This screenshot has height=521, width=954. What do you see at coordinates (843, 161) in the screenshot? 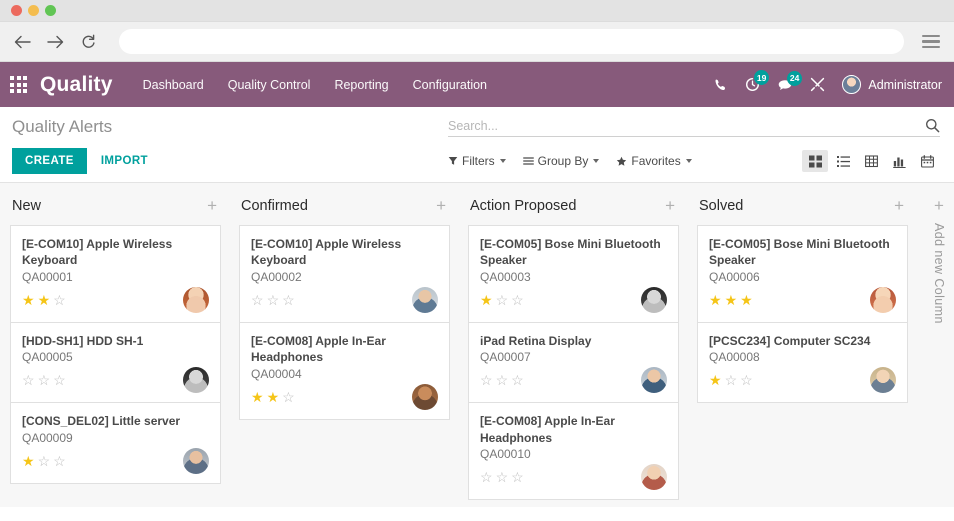
I see `list-view-icon` at bounding box center [843, 161].